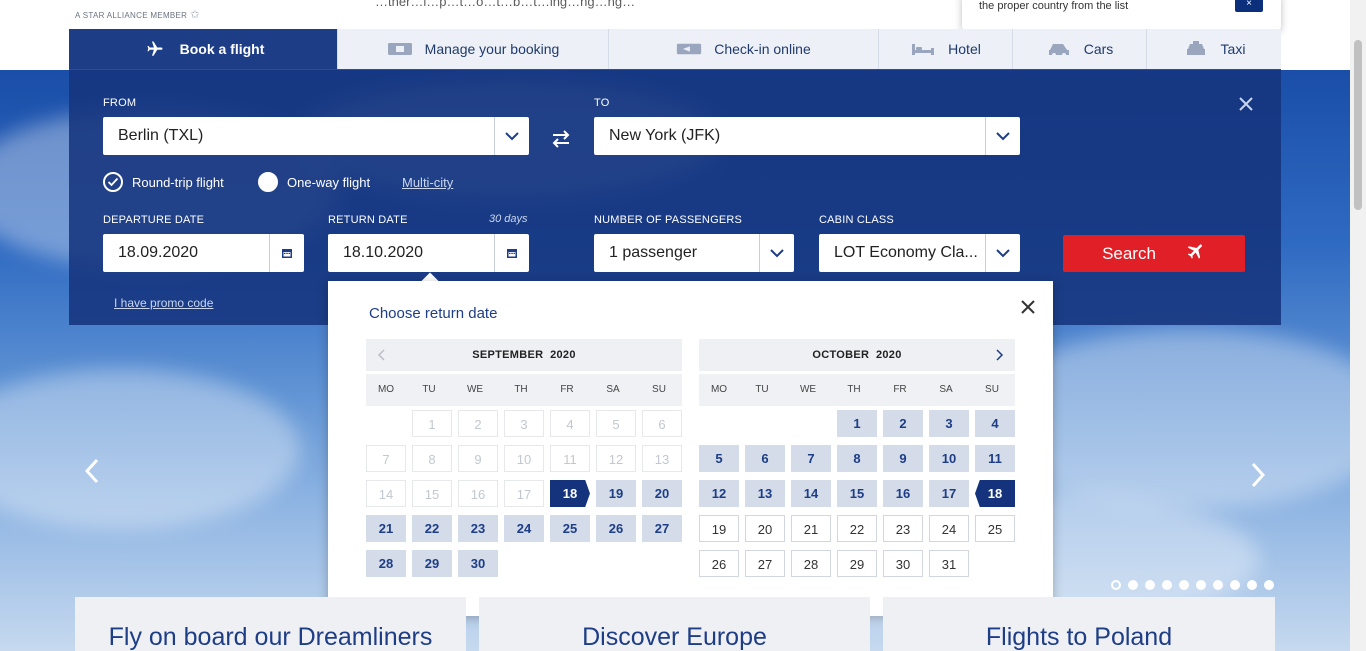 The height and width of the screenshot is (651, 1366). What do you see at coordinates (903, 458) in the screenshot?
I see `calendar-day: 9` at bounding box center [903, 458].